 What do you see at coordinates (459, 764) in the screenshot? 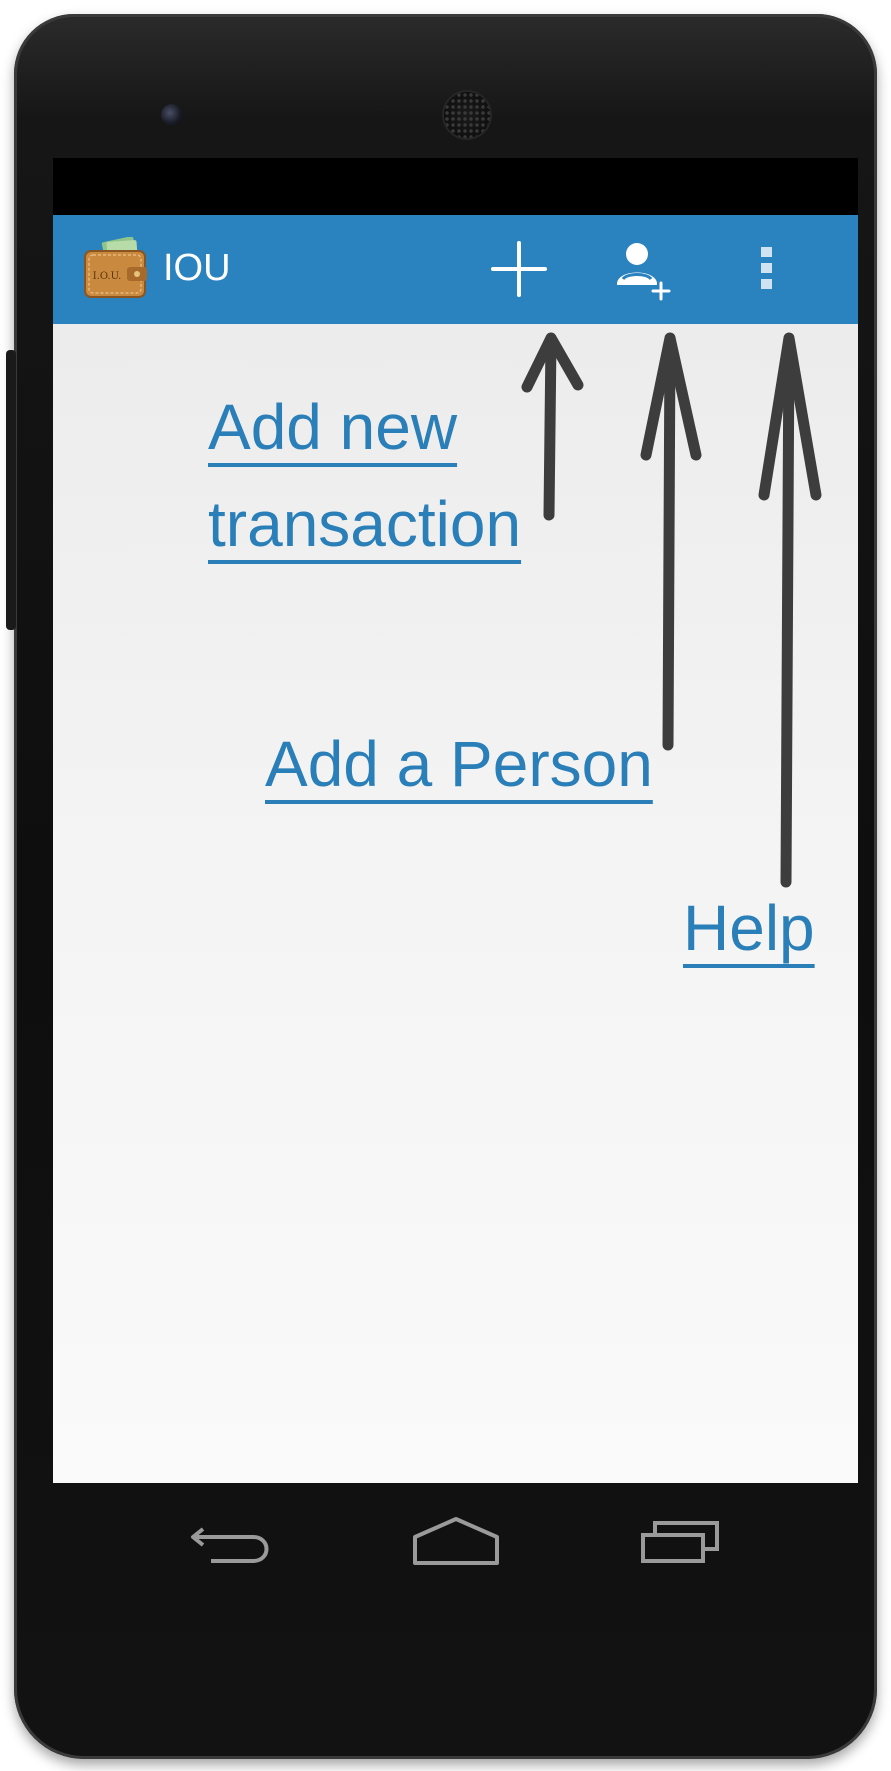
I see `callout-add-person: Add a Person` at bounding box center [459, 764].